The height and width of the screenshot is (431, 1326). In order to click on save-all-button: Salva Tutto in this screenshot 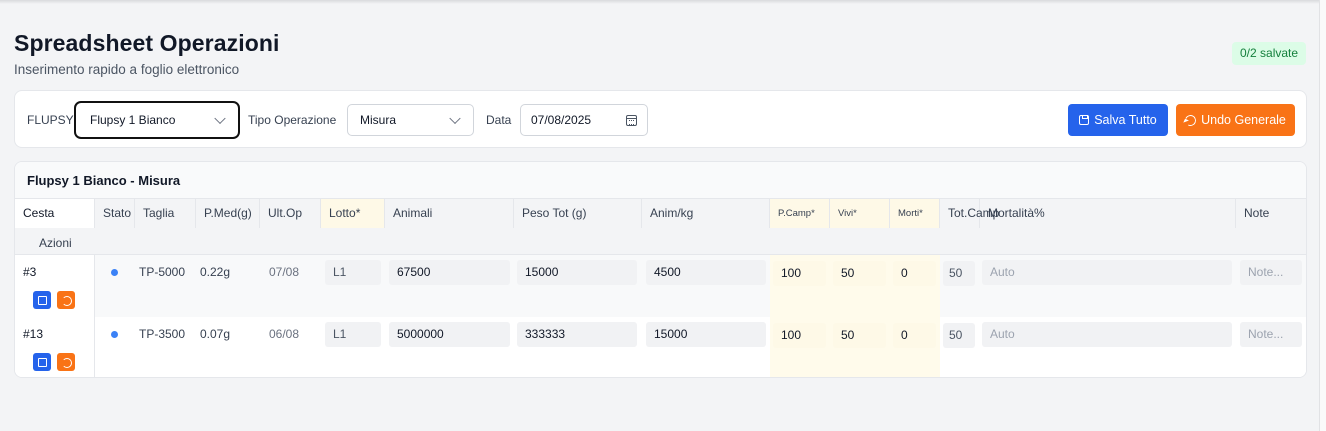, I will do `click(1118, 120)`.